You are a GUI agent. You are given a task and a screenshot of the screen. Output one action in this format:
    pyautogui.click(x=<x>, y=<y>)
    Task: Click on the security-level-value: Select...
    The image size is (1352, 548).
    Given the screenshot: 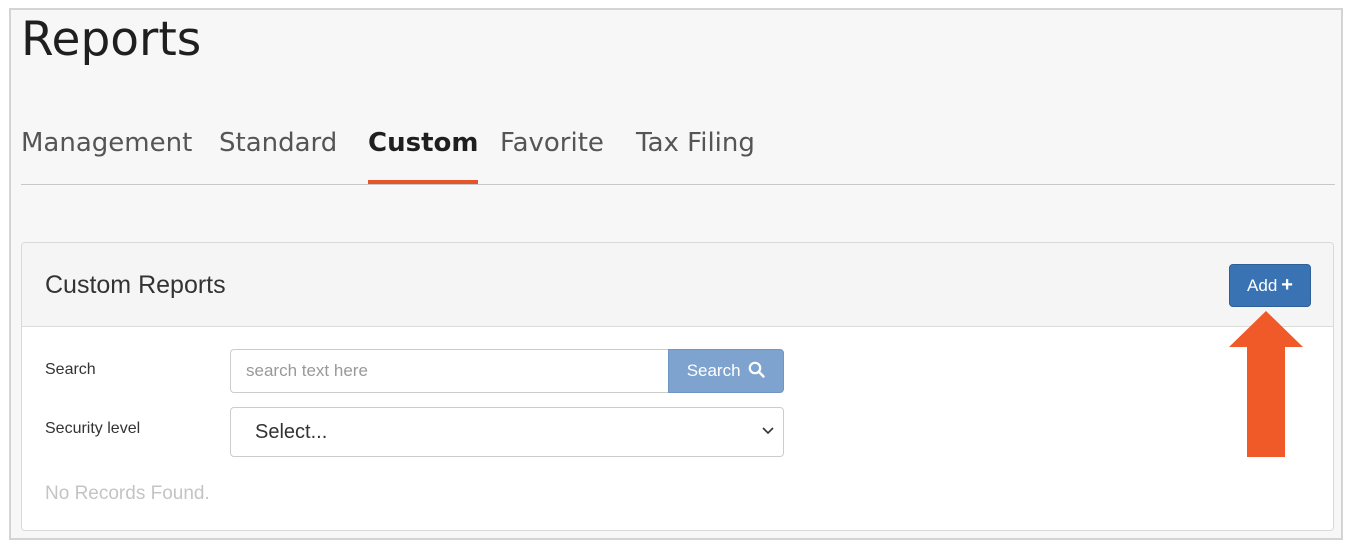 What is the action you would take?
    pyautogui.click(x=291, y=432)
    